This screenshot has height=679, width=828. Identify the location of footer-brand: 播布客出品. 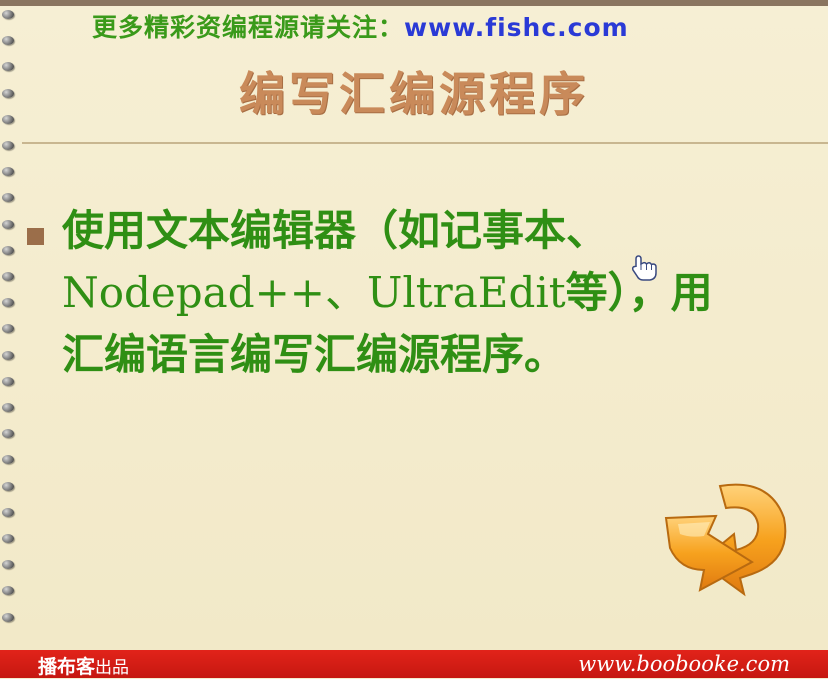
(83, 665).